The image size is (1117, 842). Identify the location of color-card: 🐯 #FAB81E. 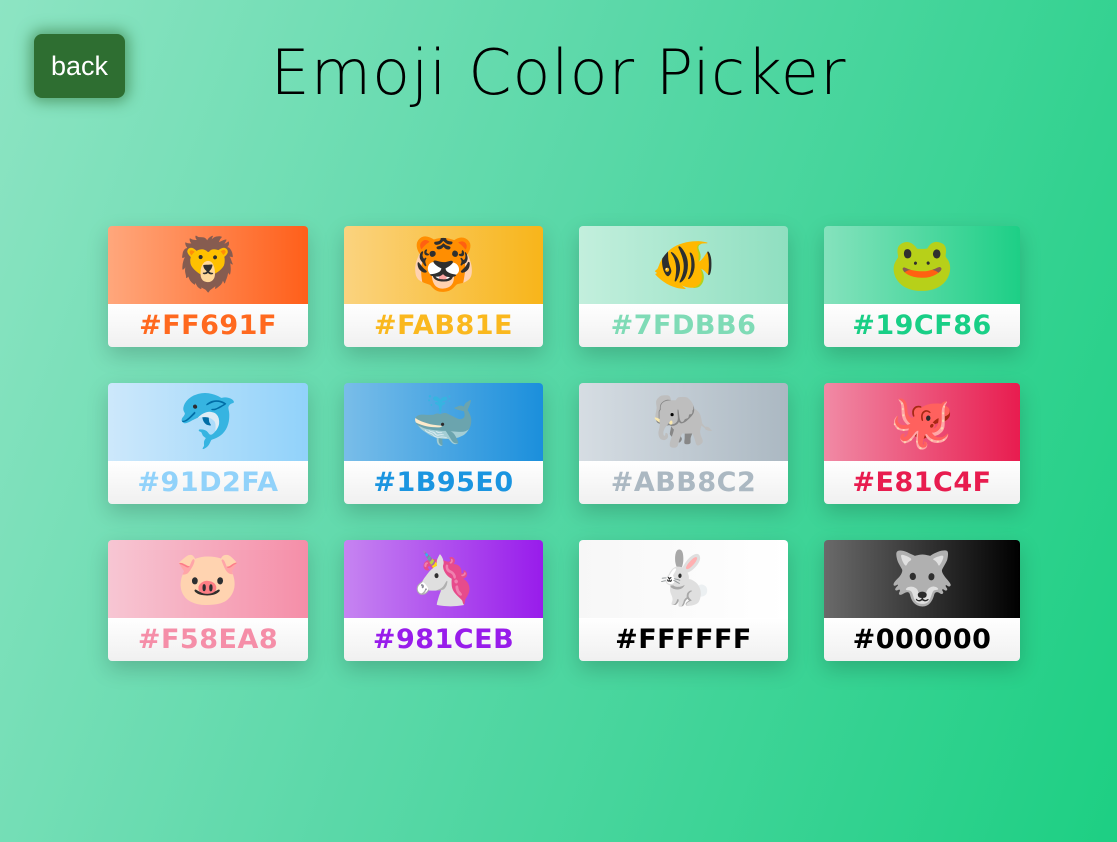
(443, 286).